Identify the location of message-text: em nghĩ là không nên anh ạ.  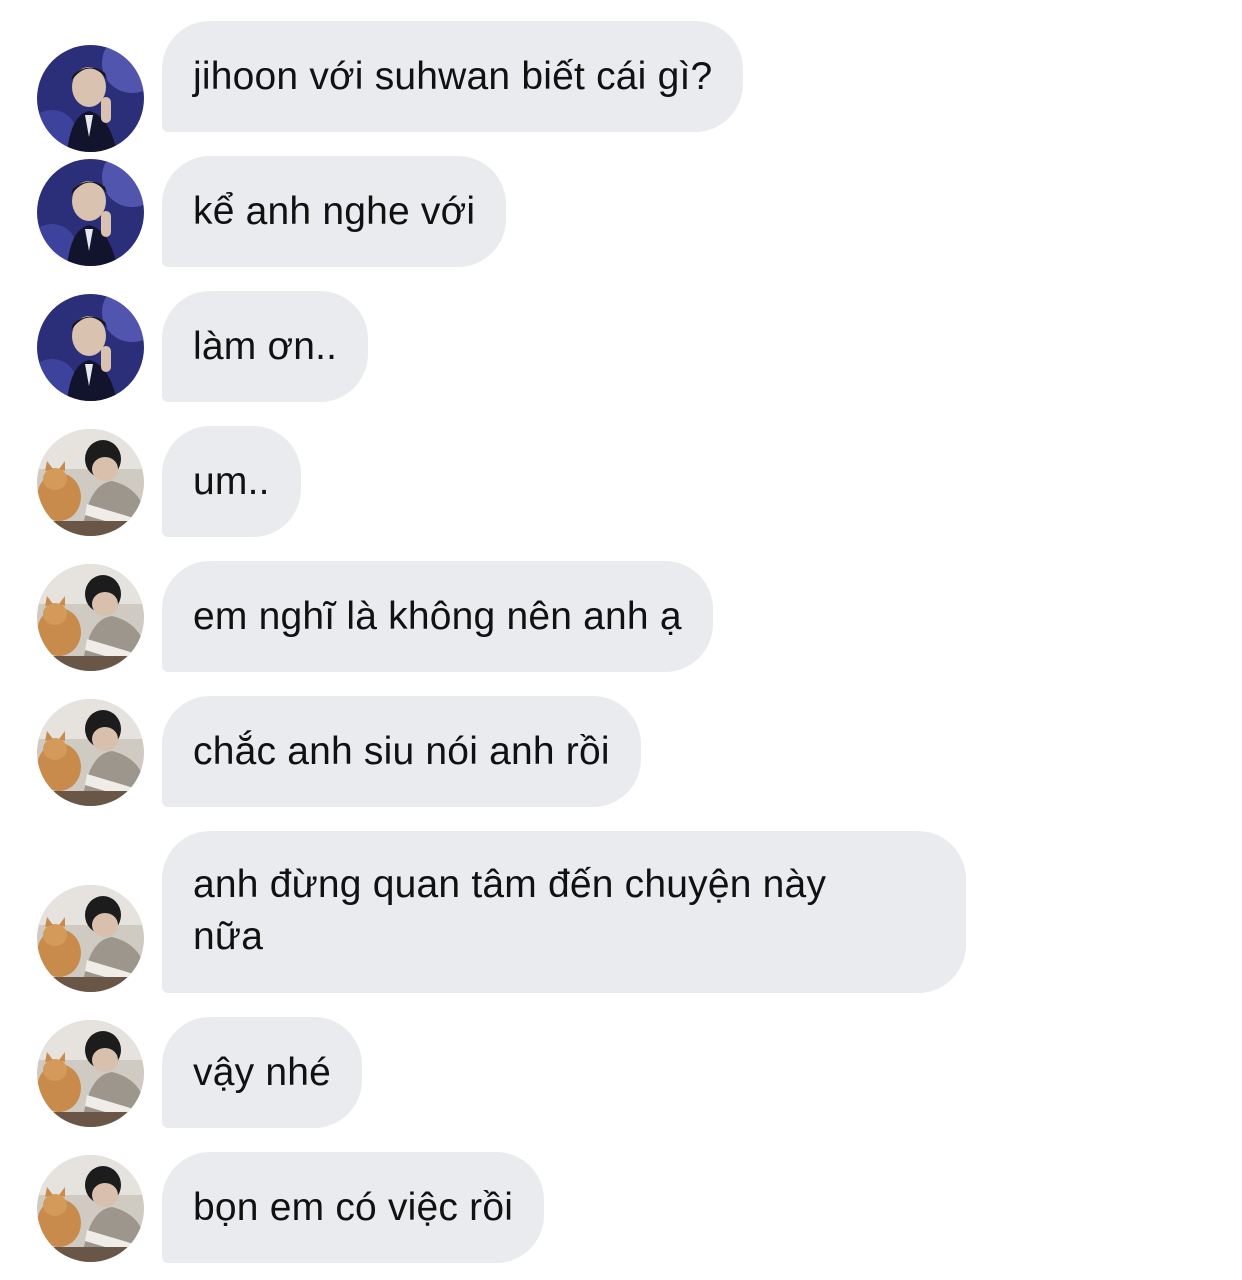
(437, 616).